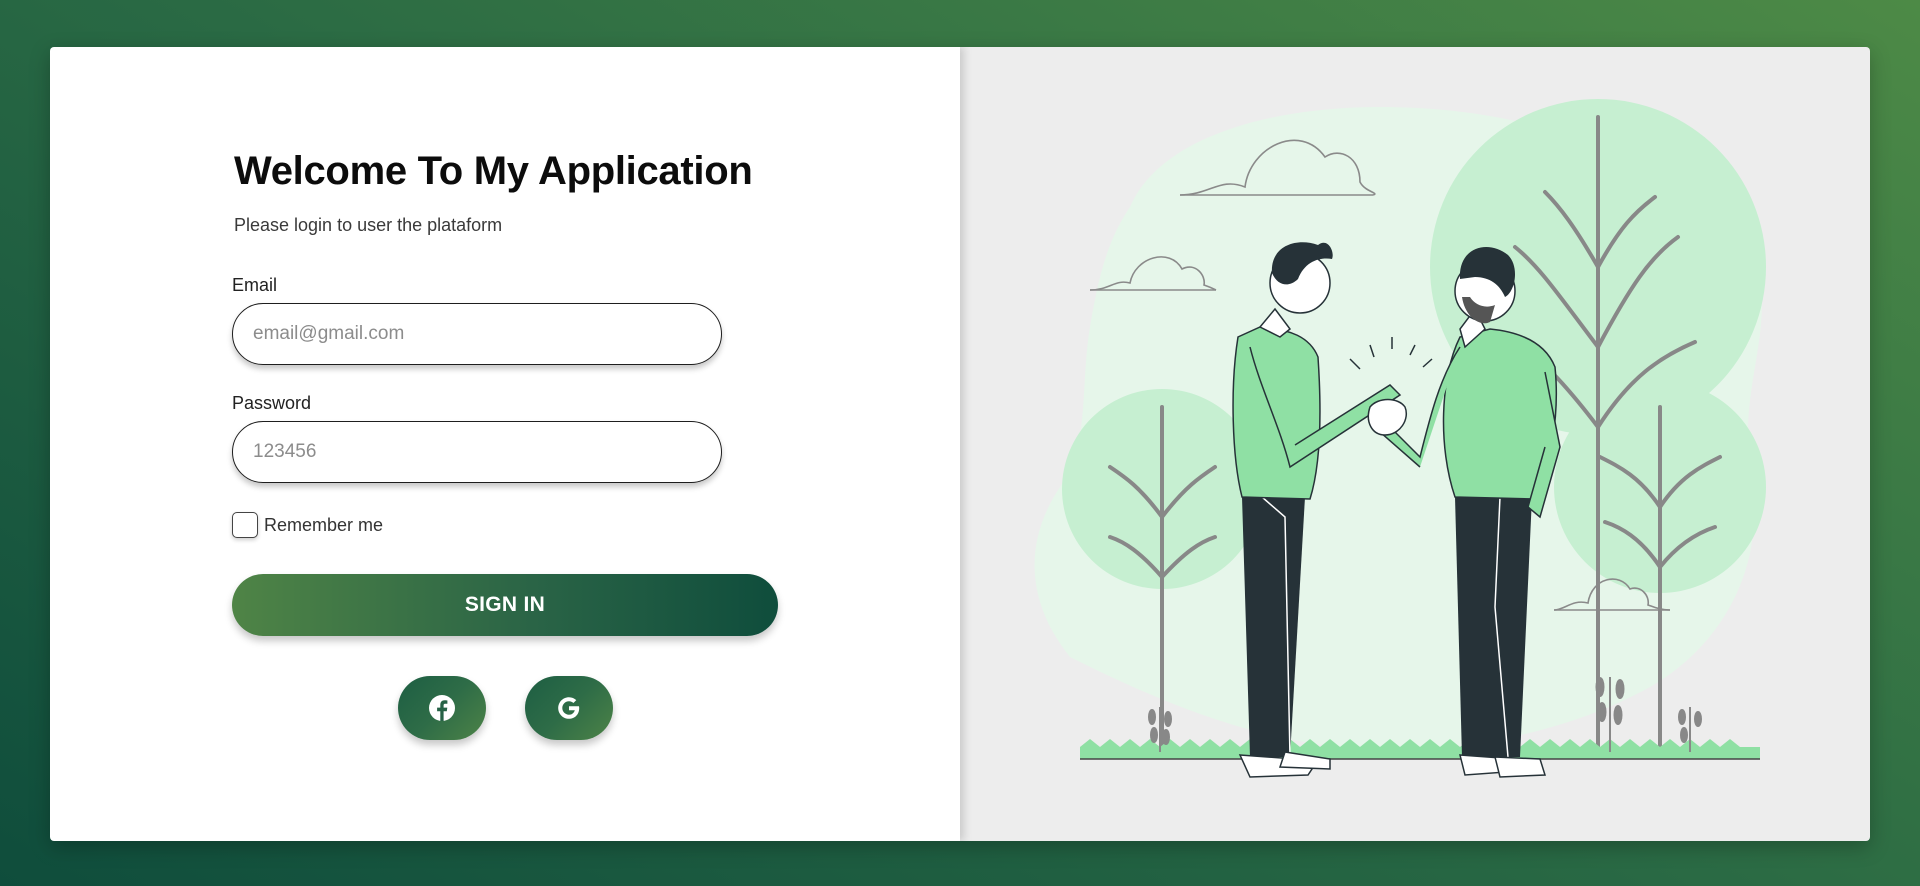 This screenshot has height=886, width=1920. Describe the element at coordinates (505, 605) in the screenshot. I see `sign-in-button: SIGN IN` at that location.